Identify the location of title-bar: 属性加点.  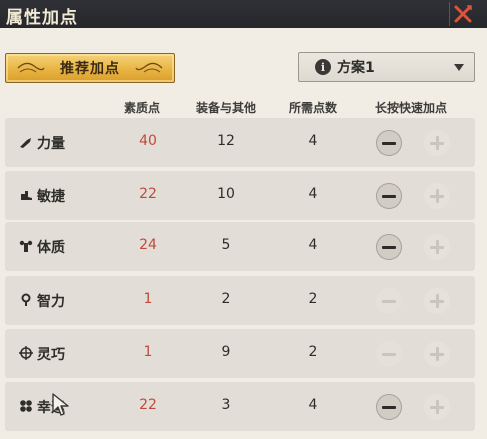
(243, 14).